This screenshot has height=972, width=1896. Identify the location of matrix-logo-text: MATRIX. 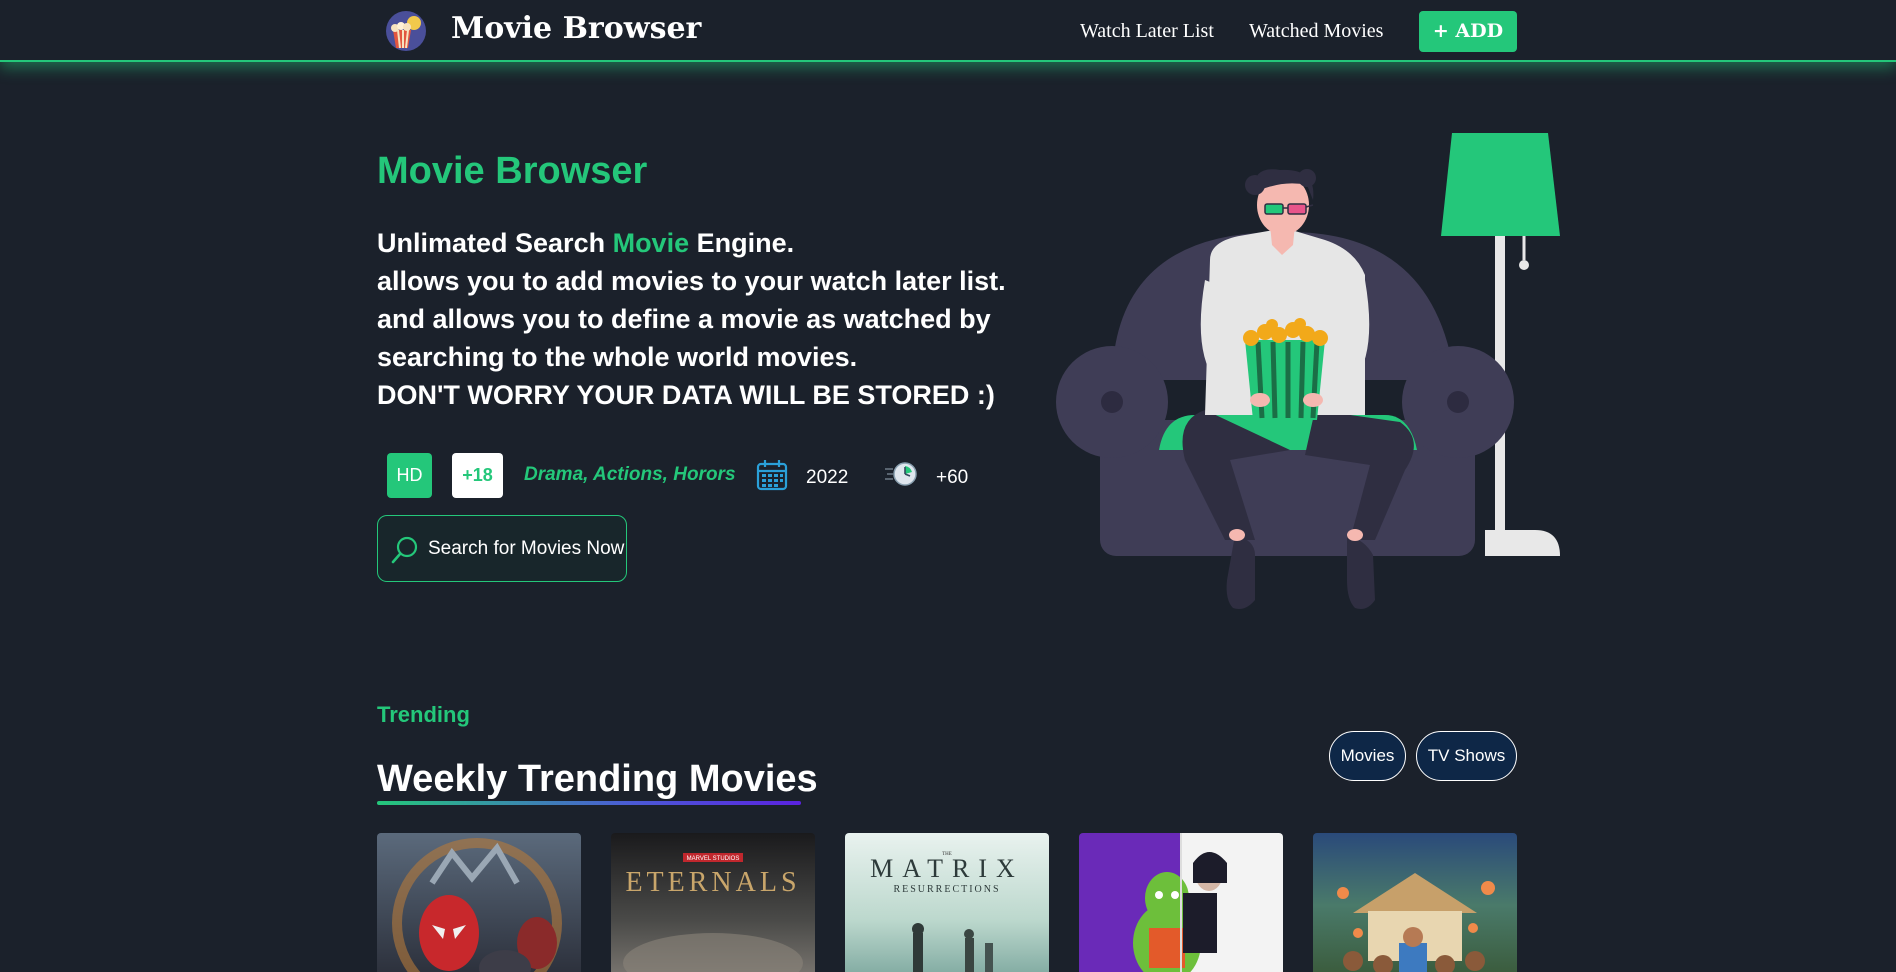
(947, 868).